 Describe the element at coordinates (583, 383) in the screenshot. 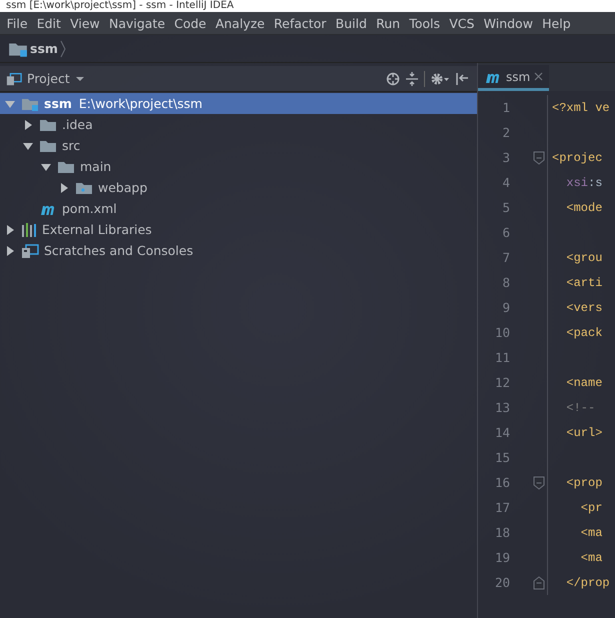

I see `code-line: <name` at that location.